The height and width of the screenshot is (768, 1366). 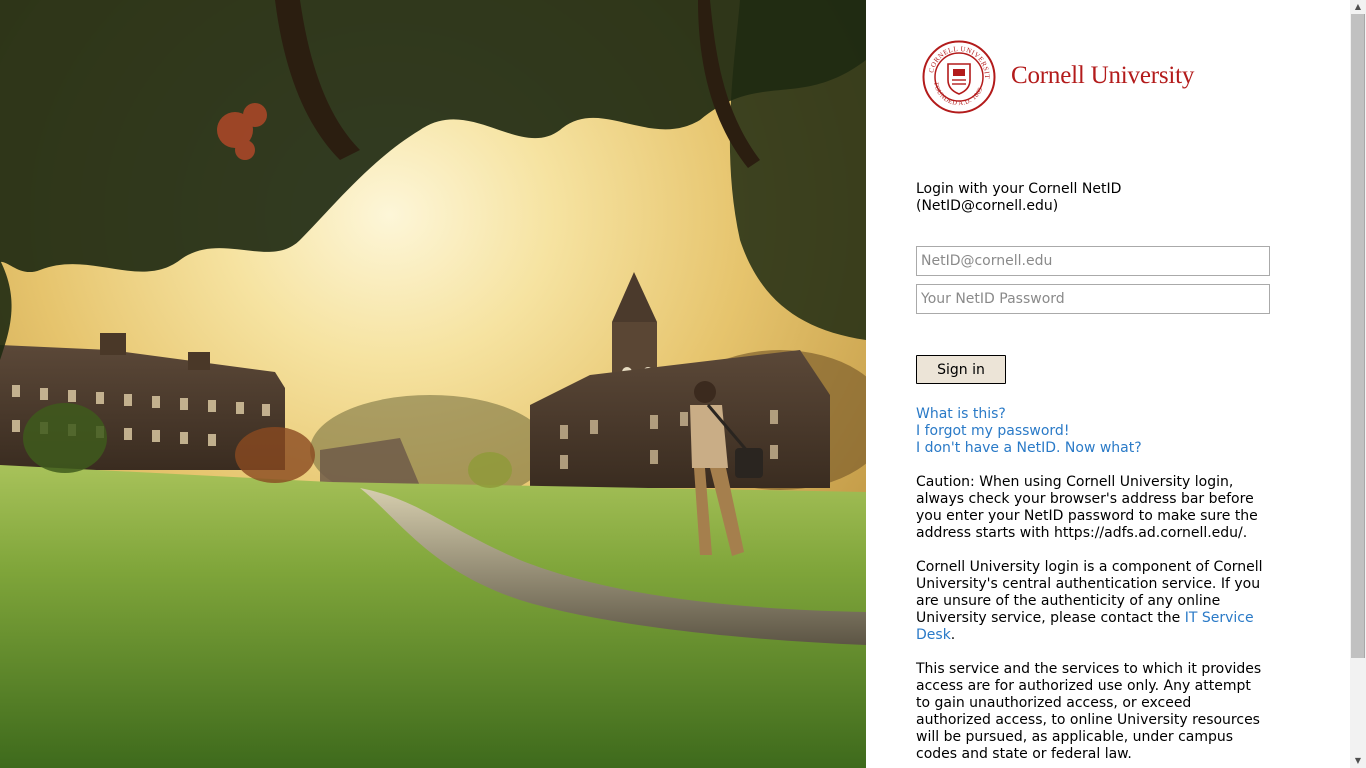 What do you see at coordinates (1358, 336) in the screenshot?
I see `scrollbar-thumb` at bounding box center [1358, 336].